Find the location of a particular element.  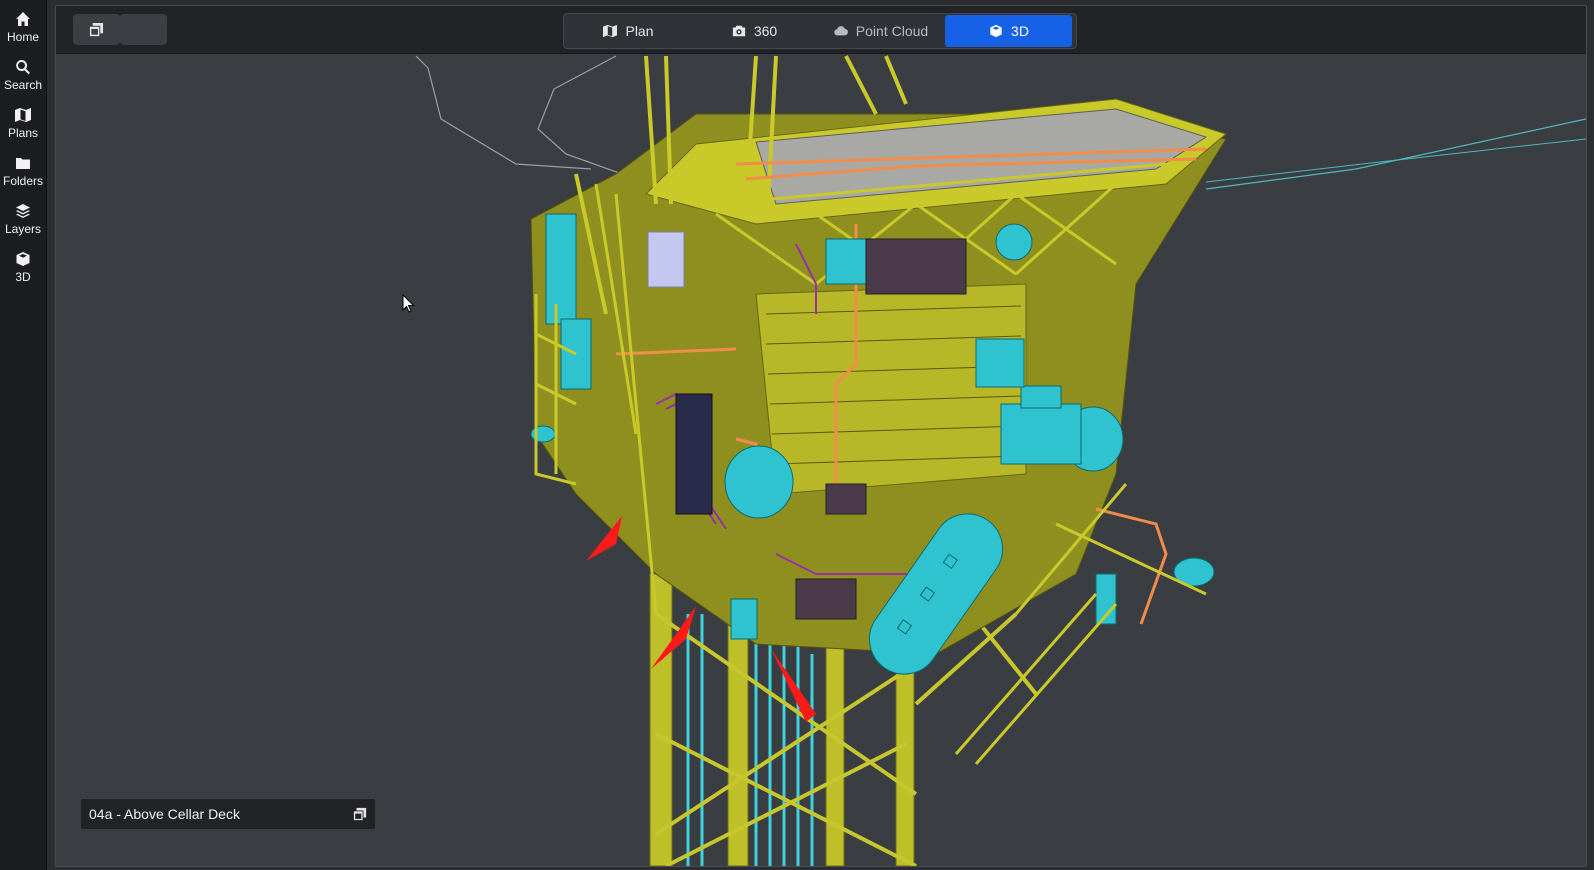

level-label: 04a - Above Cellar Deck is located at coordinates (164, 814).